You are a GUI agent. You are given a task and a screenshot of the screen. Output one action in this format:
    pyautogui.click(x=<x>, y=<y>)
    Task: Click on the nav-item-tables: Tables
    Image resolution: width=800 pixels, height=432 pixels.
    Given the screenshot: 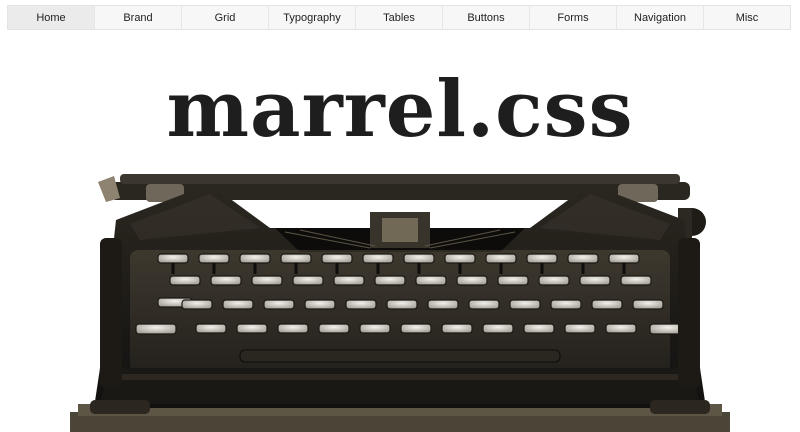 What is the action you would take?
    pyautogui.click(x=399, y=17)
    